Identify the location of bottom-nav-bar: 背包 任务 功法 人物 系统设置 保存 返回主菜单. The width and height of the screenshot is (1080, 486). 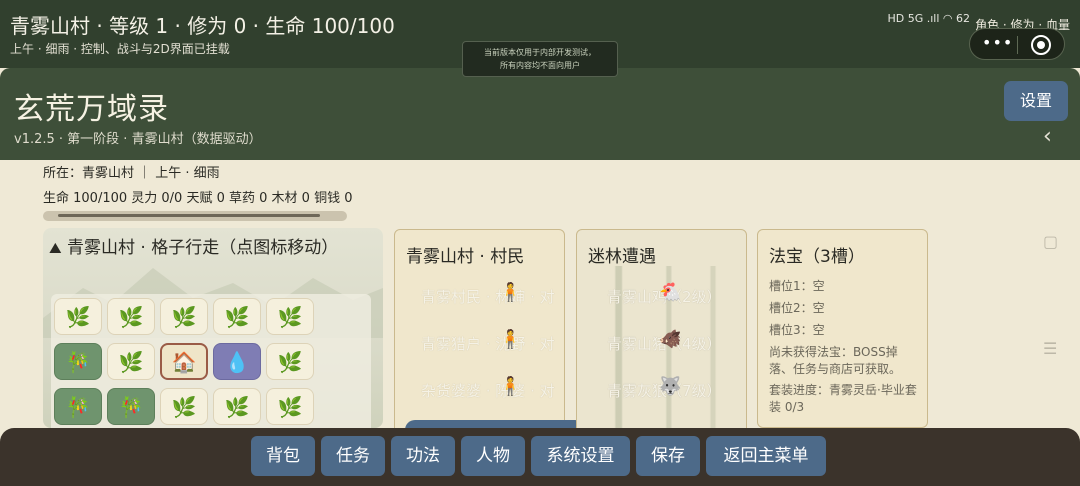
(540, 457).